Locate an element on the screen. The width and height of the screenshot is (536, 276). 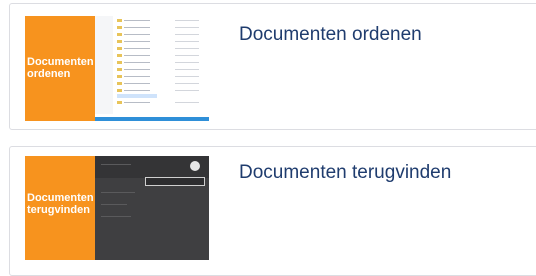
thumbnail-label: Documenten ordenen is located at coordinates (60, 68).